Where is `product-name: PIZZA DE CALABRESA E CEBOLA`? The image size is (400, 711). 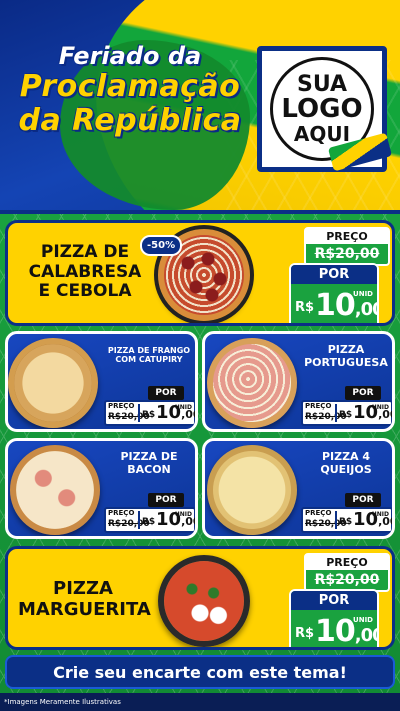 product-name: PIZZA DE CALABRESA E CEBOLA is located at coordinates (85, 272).